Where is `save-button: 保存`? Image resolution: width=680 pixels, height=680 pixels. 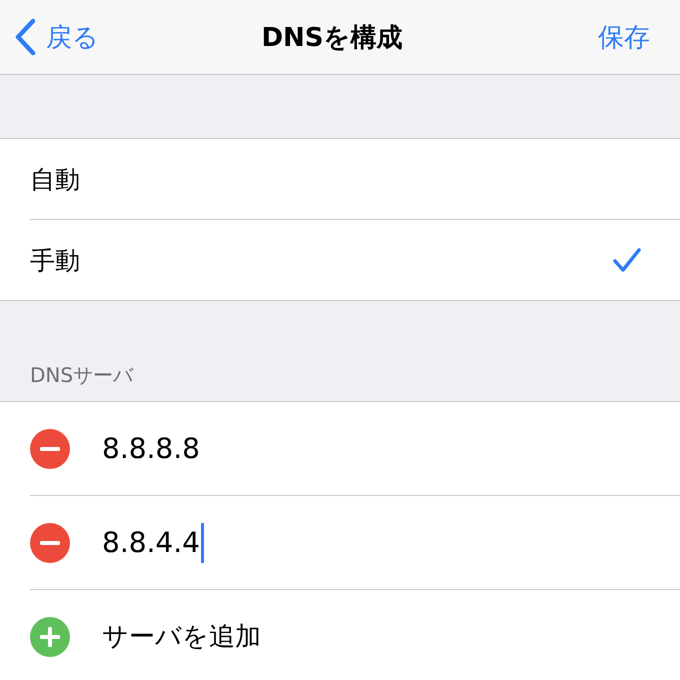 save-button: 保存 is located at coordinates (575, 37).